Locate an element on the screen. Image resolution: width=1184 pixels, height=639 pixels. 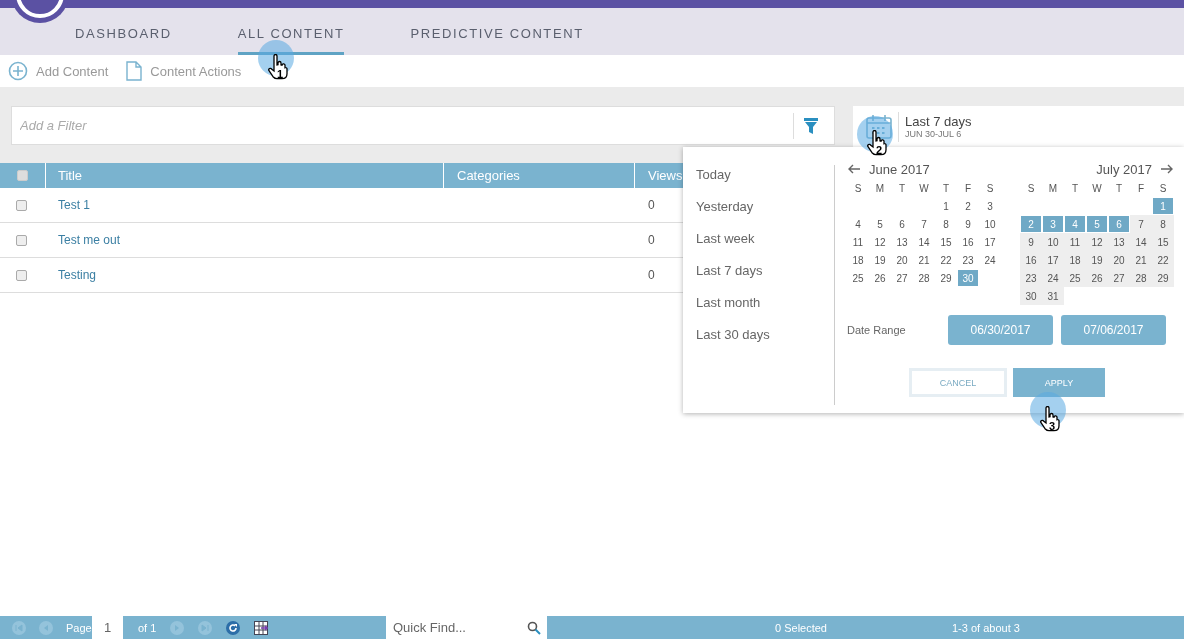
step-number: 3 is located at coordinates (1052, 426).